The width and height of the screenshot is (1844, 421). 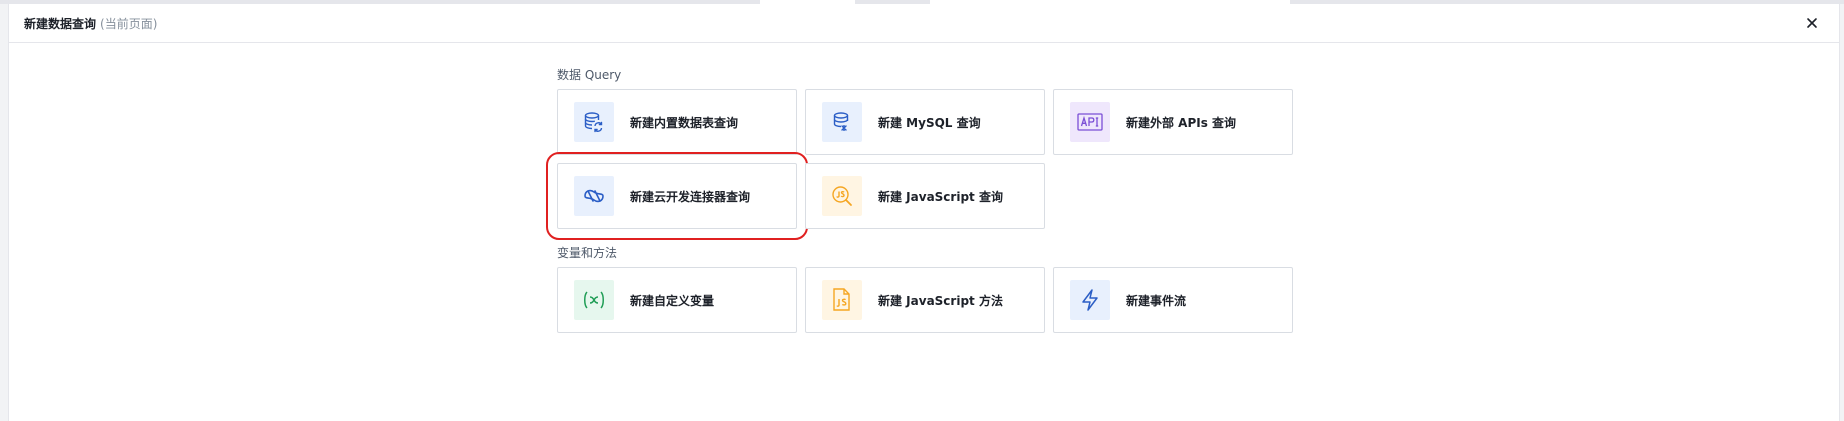 What do you see at coordinates (589, 75) in the screenshot?
I see `section-title-data-query: 数据 Query` at bounding box center [589, 75].